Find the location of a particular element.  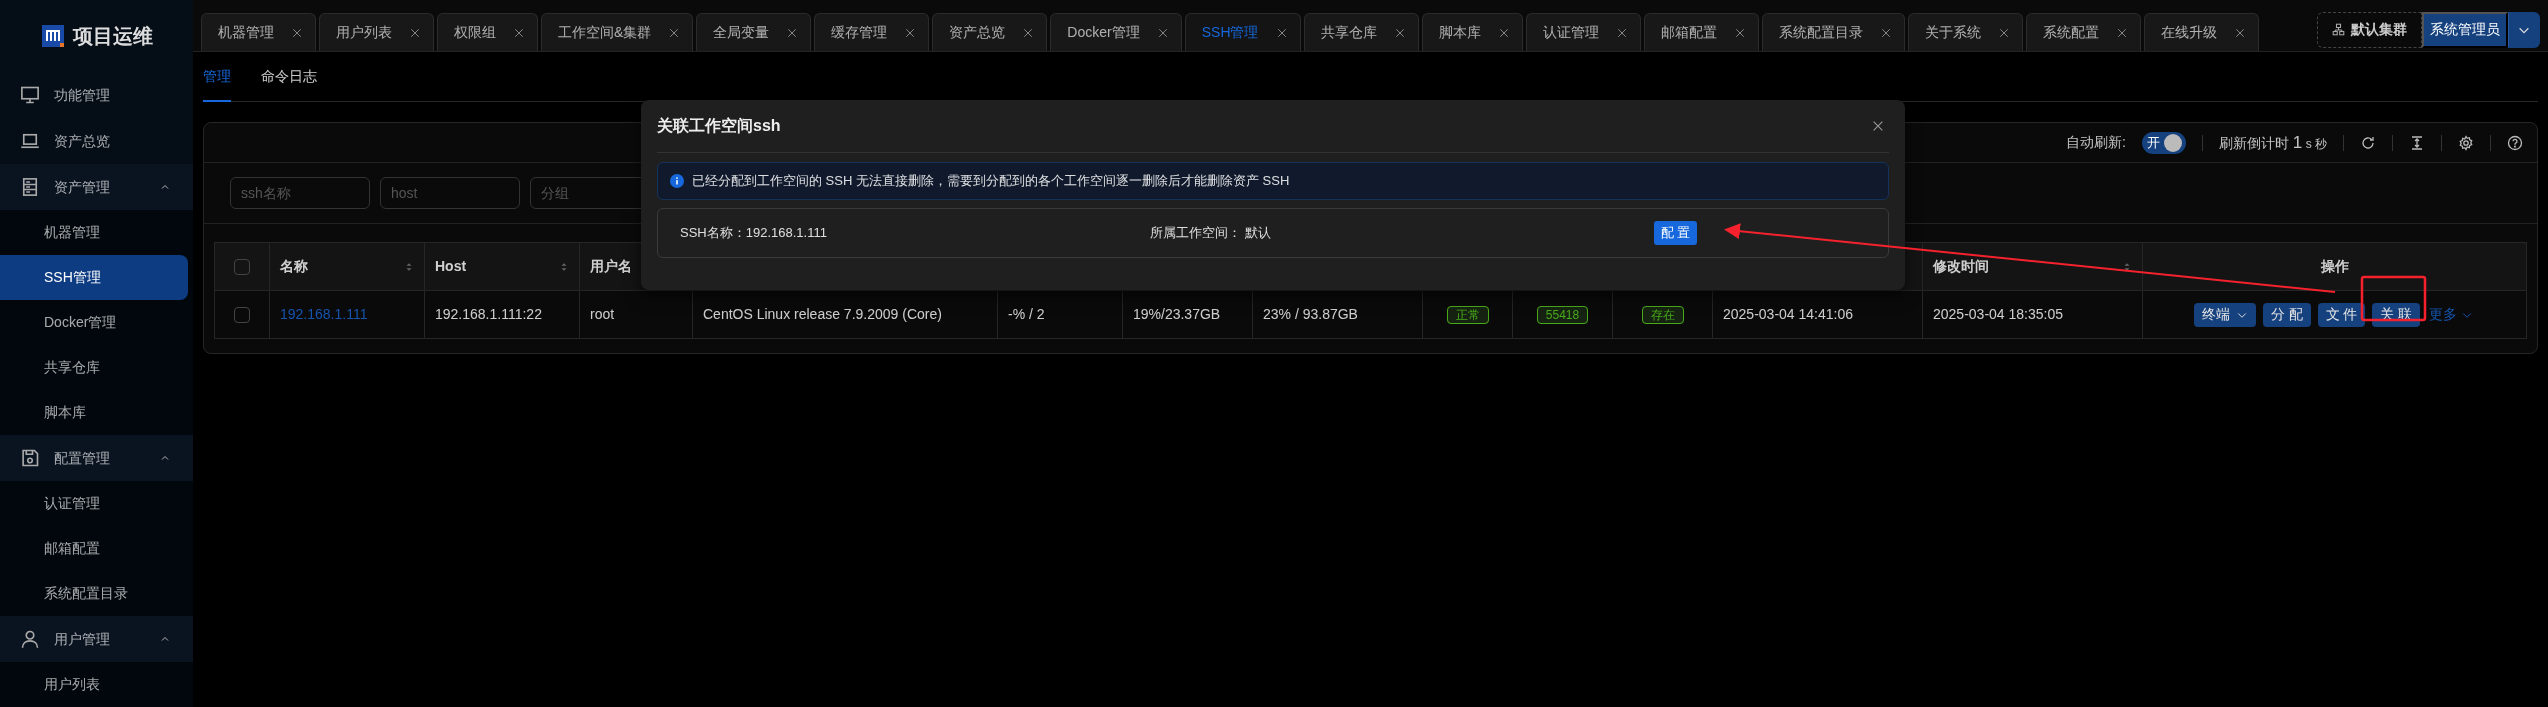

help-icon is located at coordinates (2515, 142).